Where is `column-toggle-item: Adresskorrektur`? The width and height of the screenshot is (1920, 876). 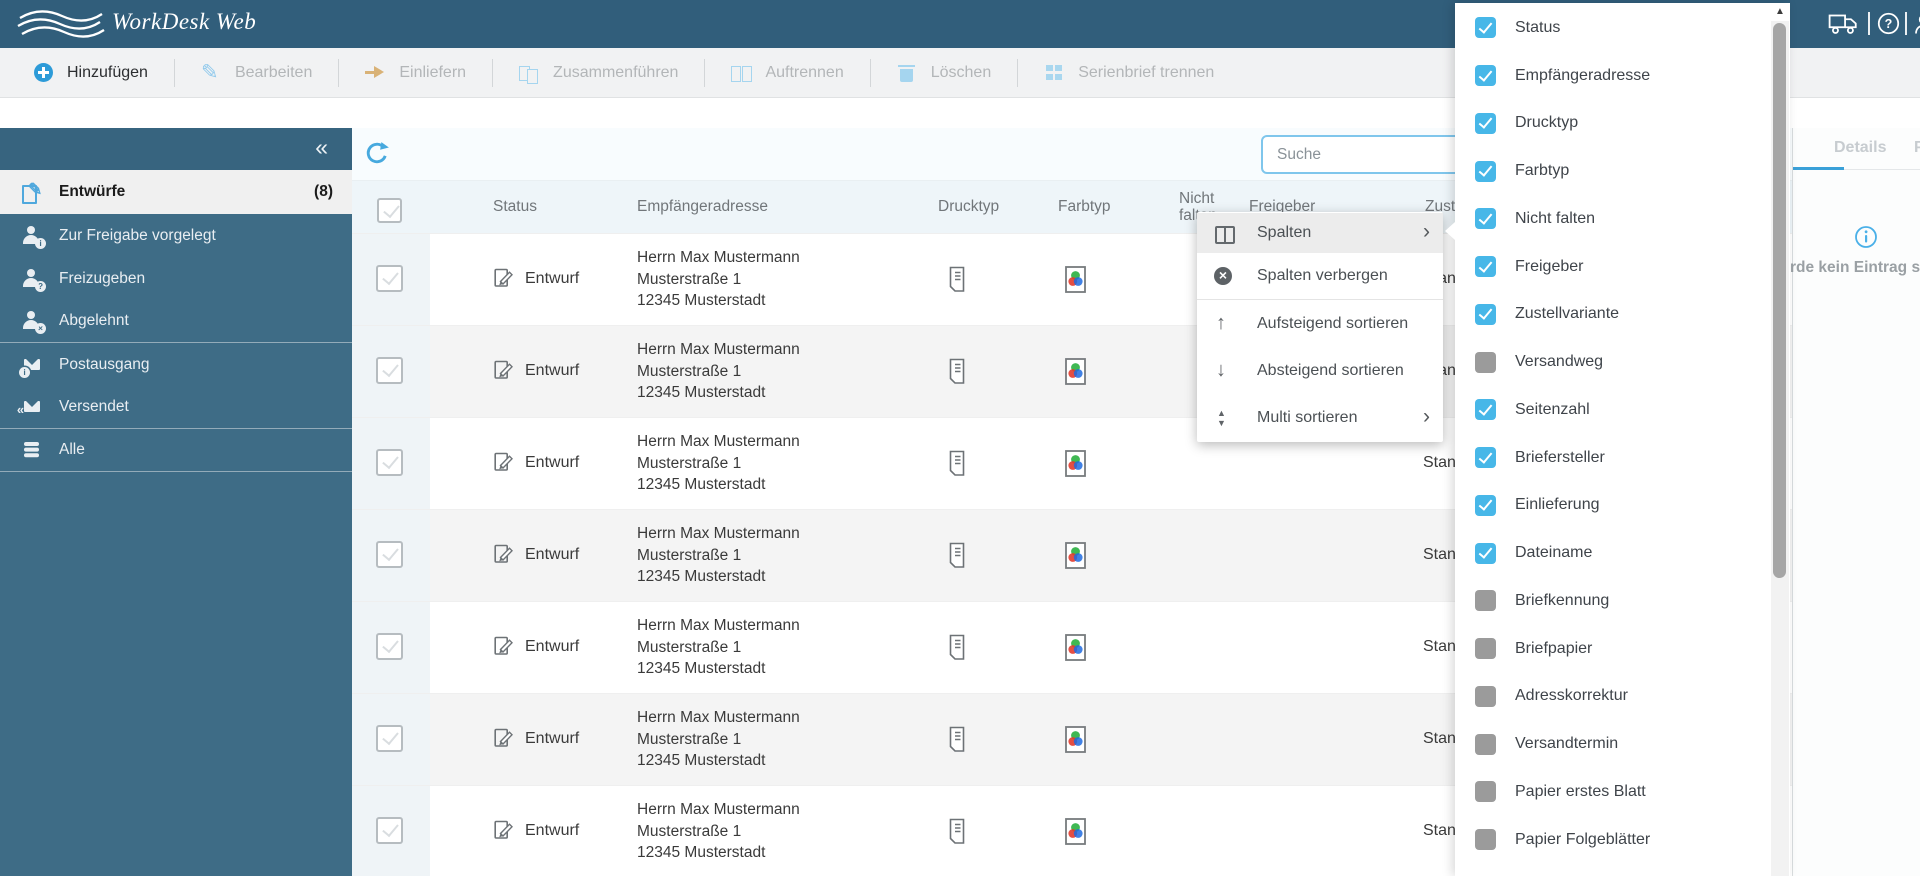 column-toggle-item: Adresskorrektur is located at coordinates (1612, 697).